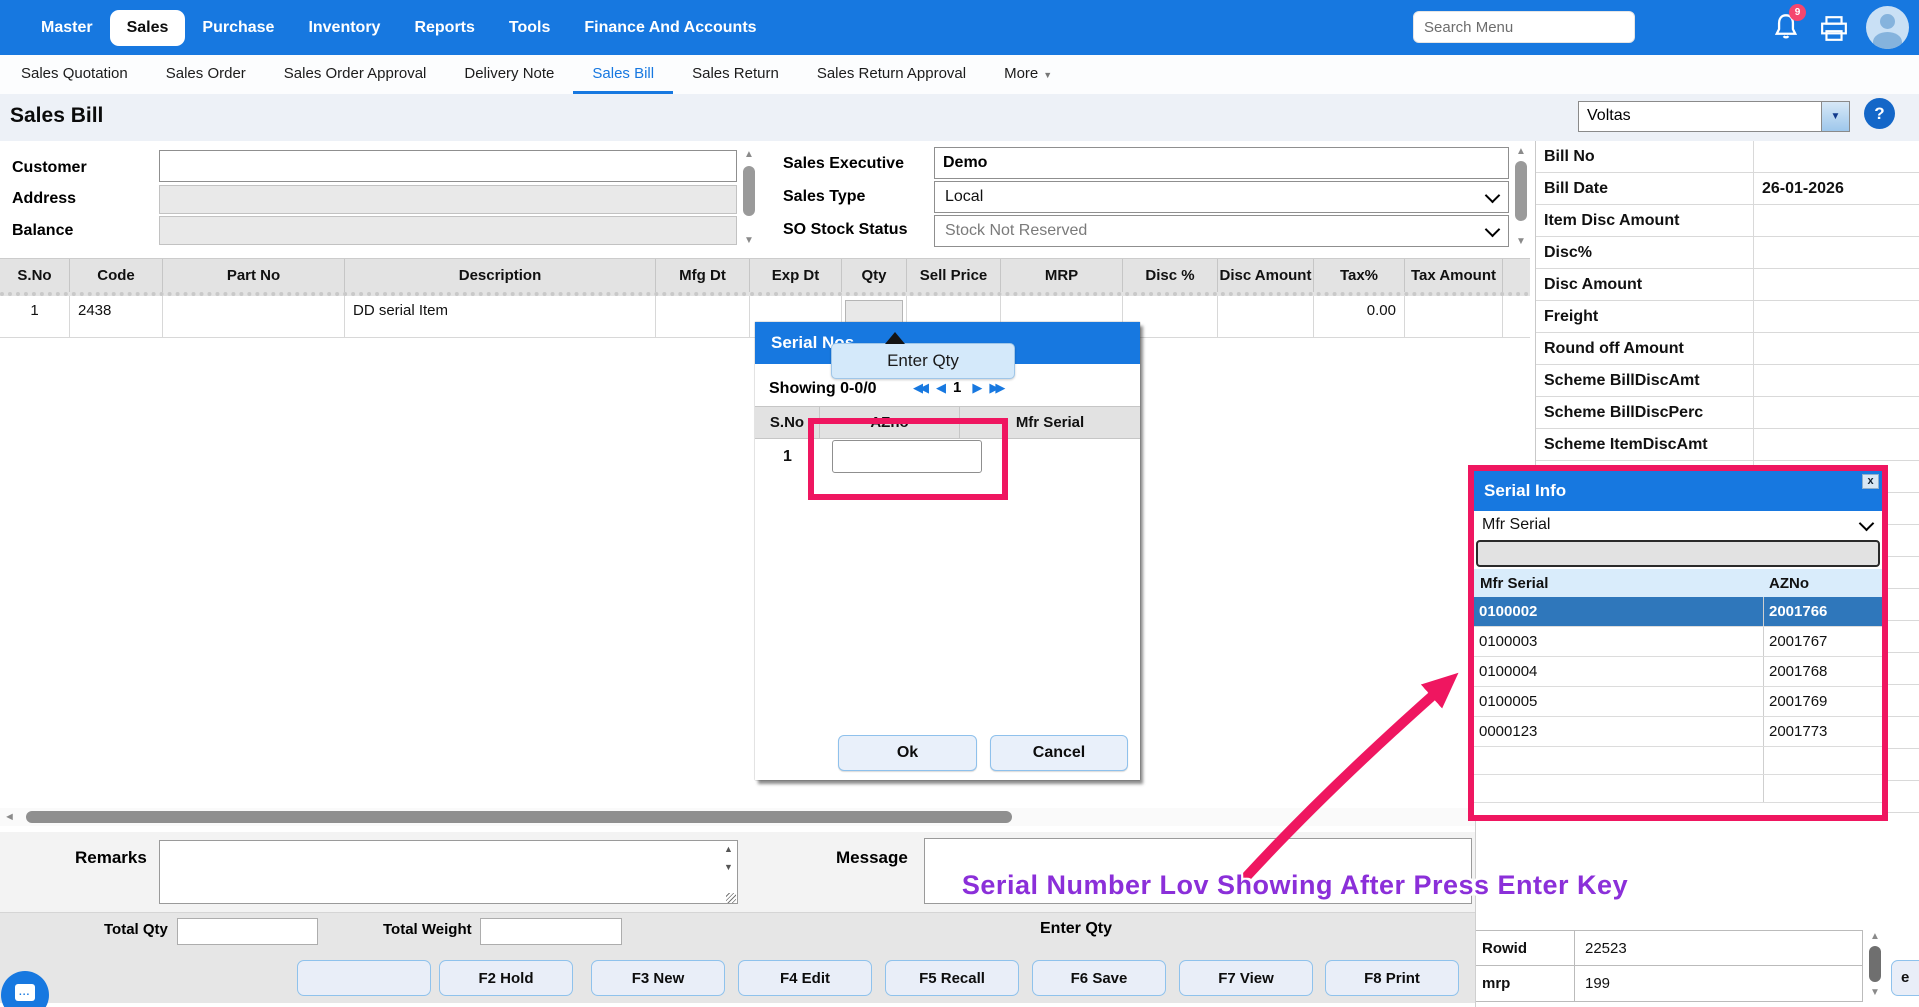 This screenshot has width=1919, height=1007. I want to click on tab-sales-return: Sales Return, so click(735, 74).